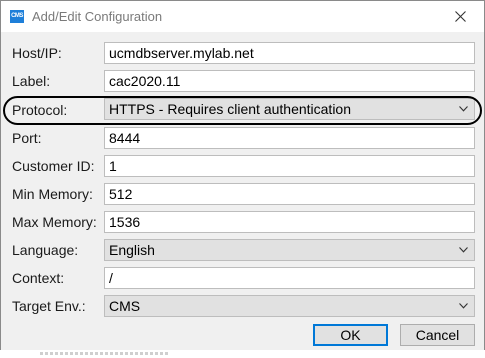  Describe the element at coordinates (289, 194) in the screenshot. I see `min-memory-input` at that location.